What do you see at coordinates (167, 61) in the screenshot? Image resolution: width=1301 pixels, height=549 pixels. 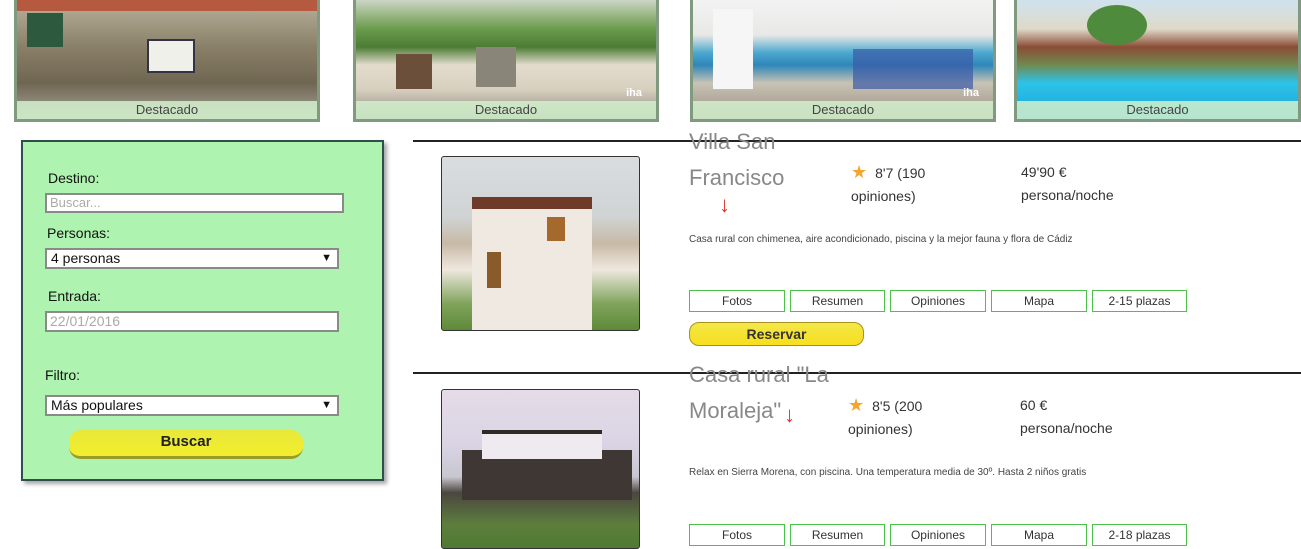 I see `featured-card-1: Destacado` at bounding box center [167, 61].